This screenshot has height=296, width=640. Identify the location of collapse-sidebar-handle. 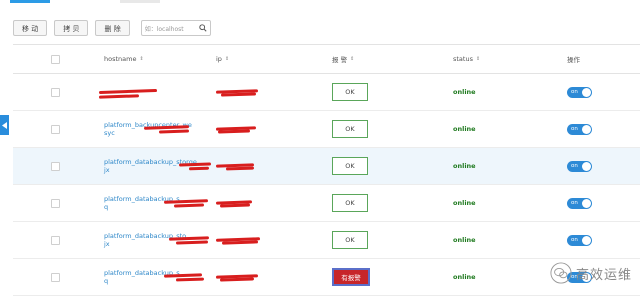
(4, 125).